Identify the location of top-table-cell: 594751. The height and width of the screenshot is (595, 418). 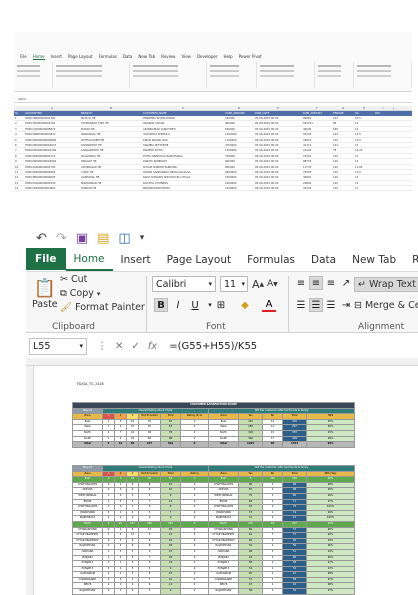
(317, 123).